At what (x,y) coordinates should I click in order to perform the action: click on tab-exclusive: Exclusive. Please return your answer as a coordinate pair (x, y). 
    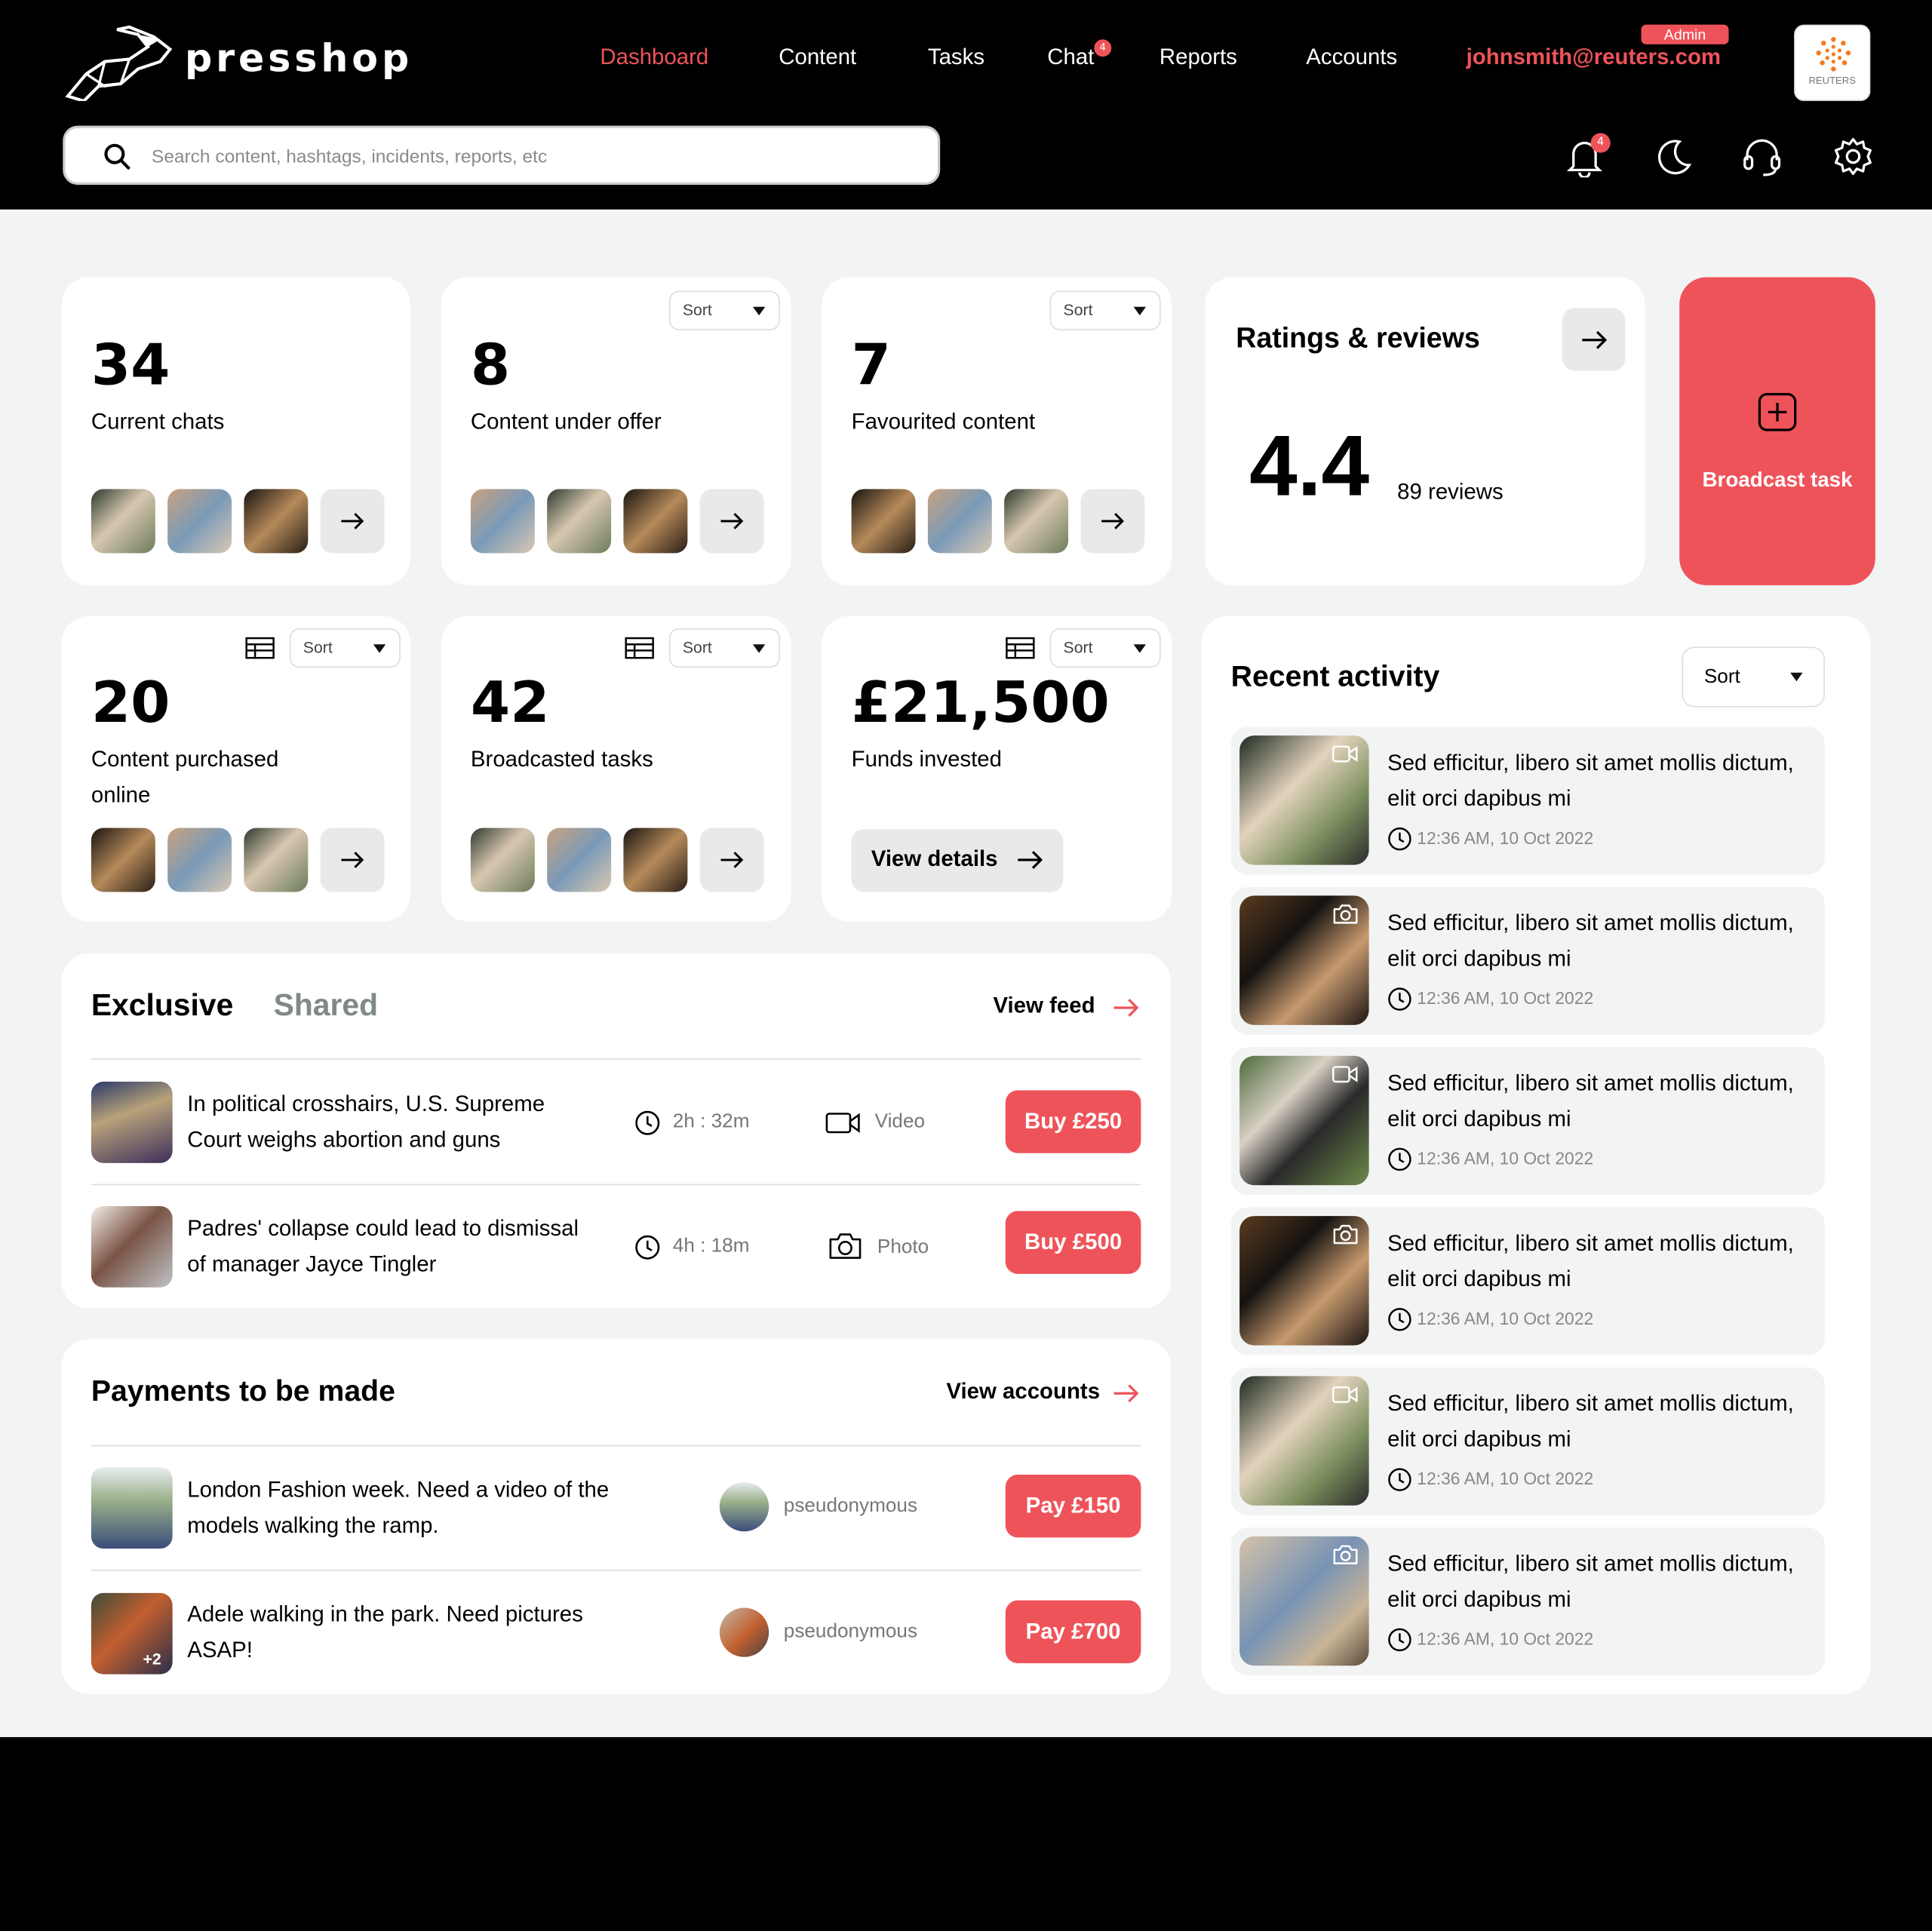
    Looking at the image, I should click on (162, 1006).